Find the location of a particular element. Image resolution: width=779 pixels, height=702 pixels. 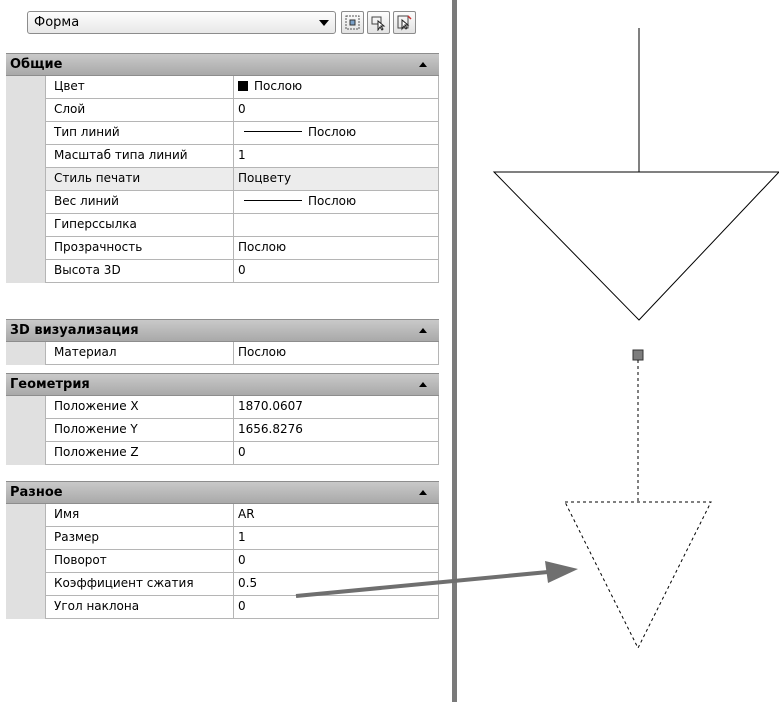

property-row: Гиперссылка is located at coordinates (222, 225).